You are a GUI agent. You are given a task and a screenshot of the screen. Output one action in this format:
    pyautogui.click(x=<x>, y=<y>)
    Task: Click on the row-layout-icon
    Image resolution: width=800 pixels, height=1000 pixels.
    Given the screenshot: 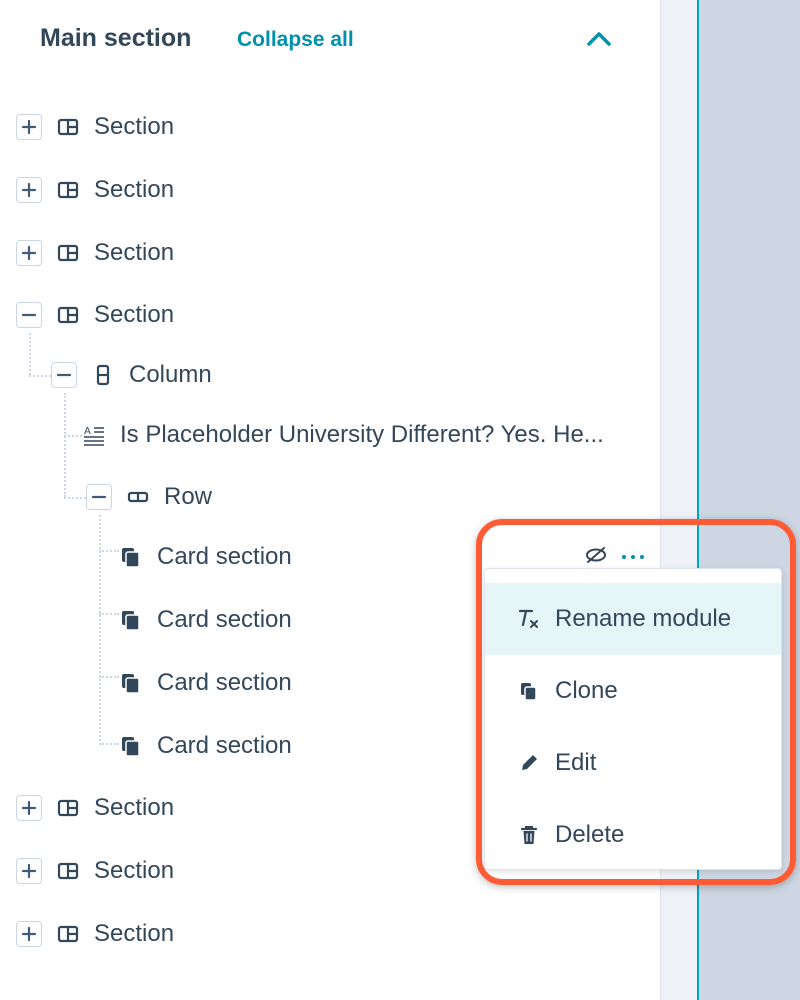 What is the action you would take?
    pyautogui.click(x=138, y=497)
    